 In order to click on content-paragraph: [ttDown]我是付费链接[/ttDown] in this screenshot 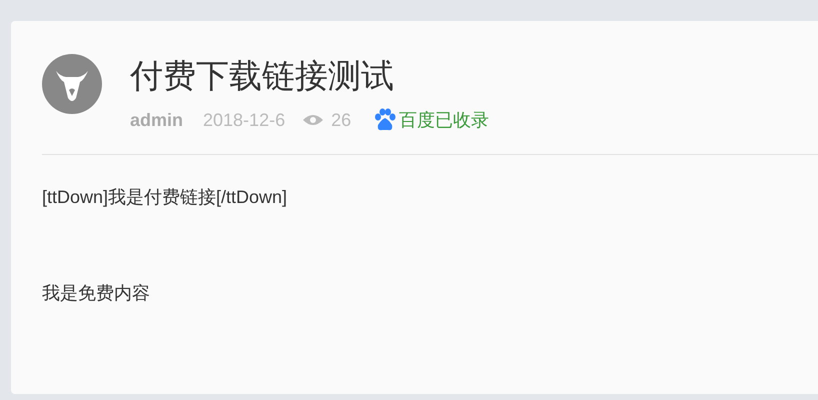, I will do `click(165, 197)`.